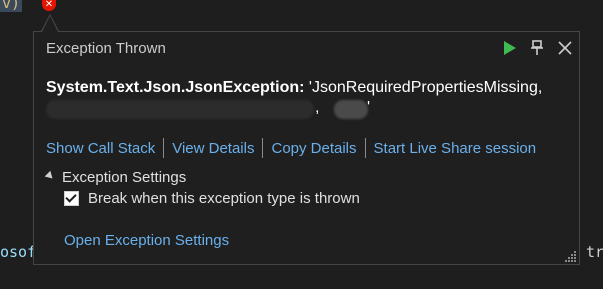 This screenshot has height=289, width=603. Describe the element at coordinates (100, 148) in the screenshot. I see `show-call-stack-link: Show Call Stack` at that location.